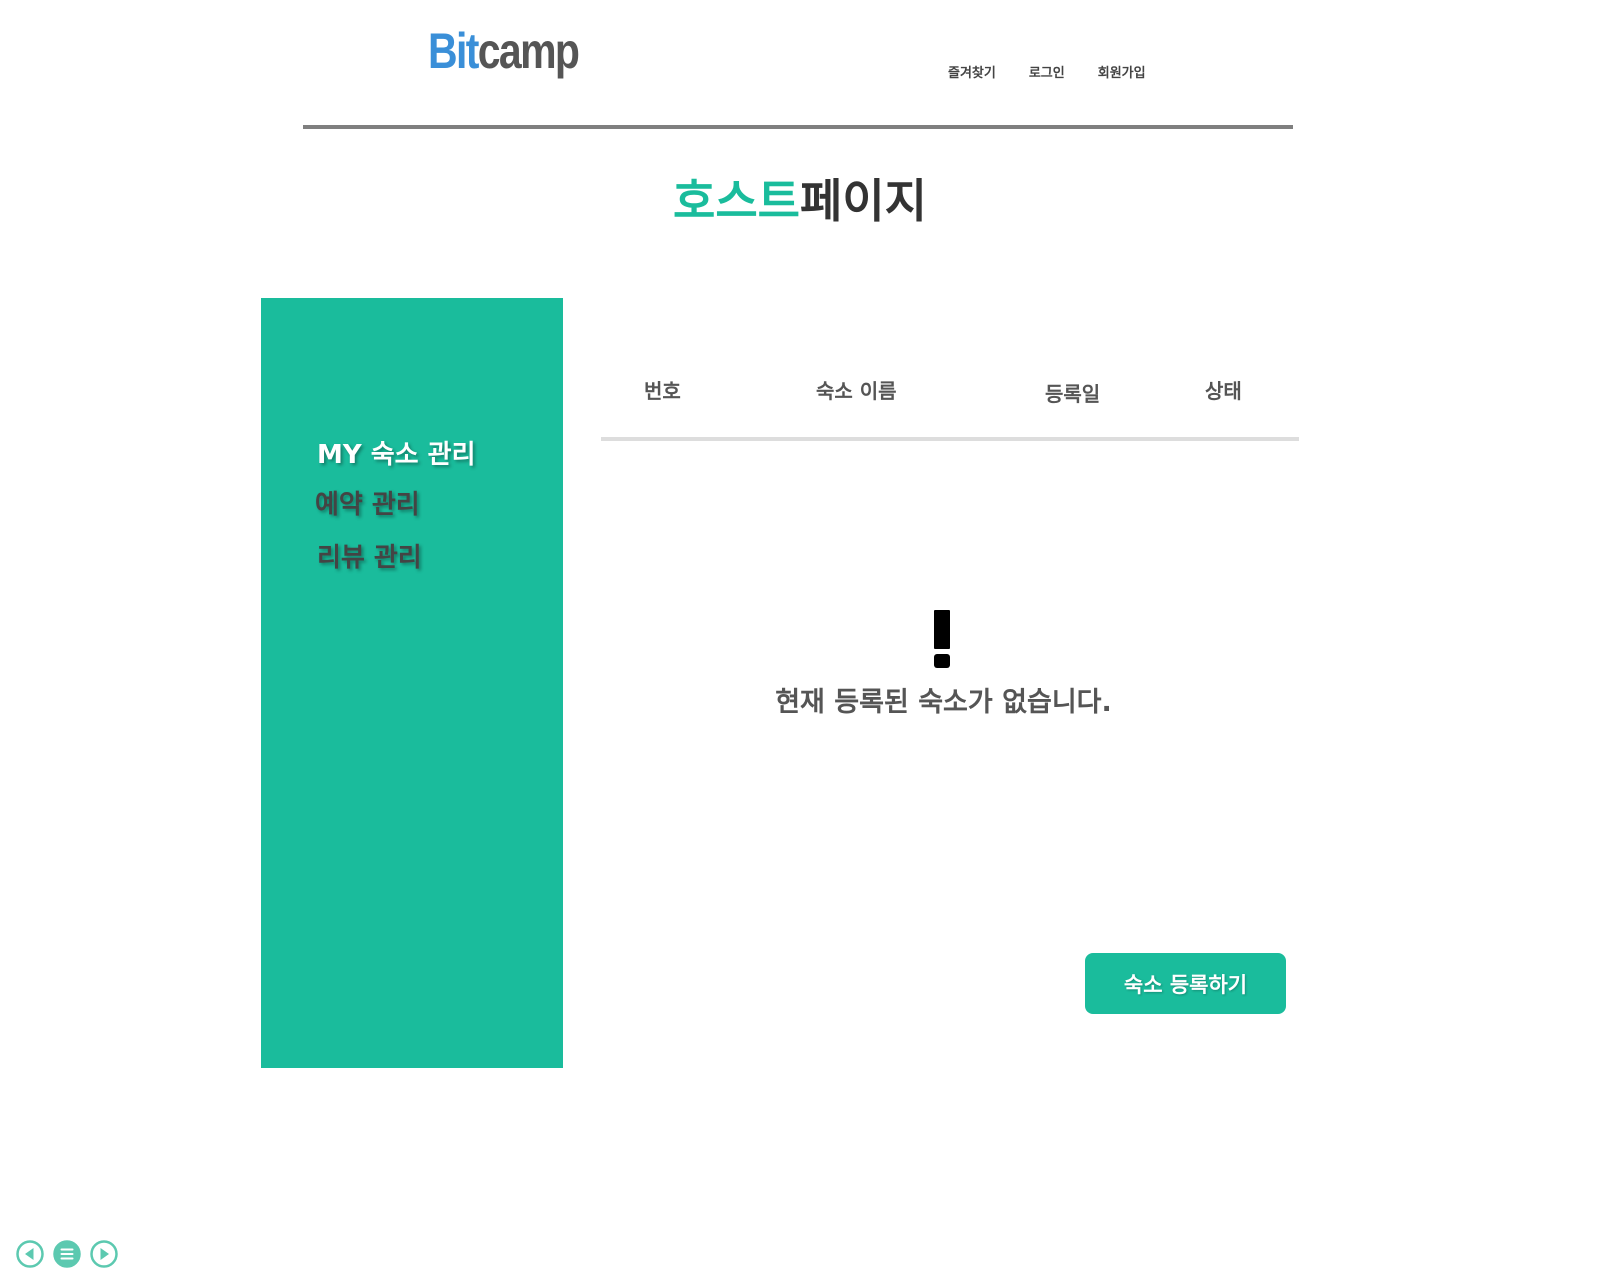  Describe the element at coordinates (396, 452) in the screenshot. I see `sidebar-item-my-listings: MY 숙소 관리` at that location.